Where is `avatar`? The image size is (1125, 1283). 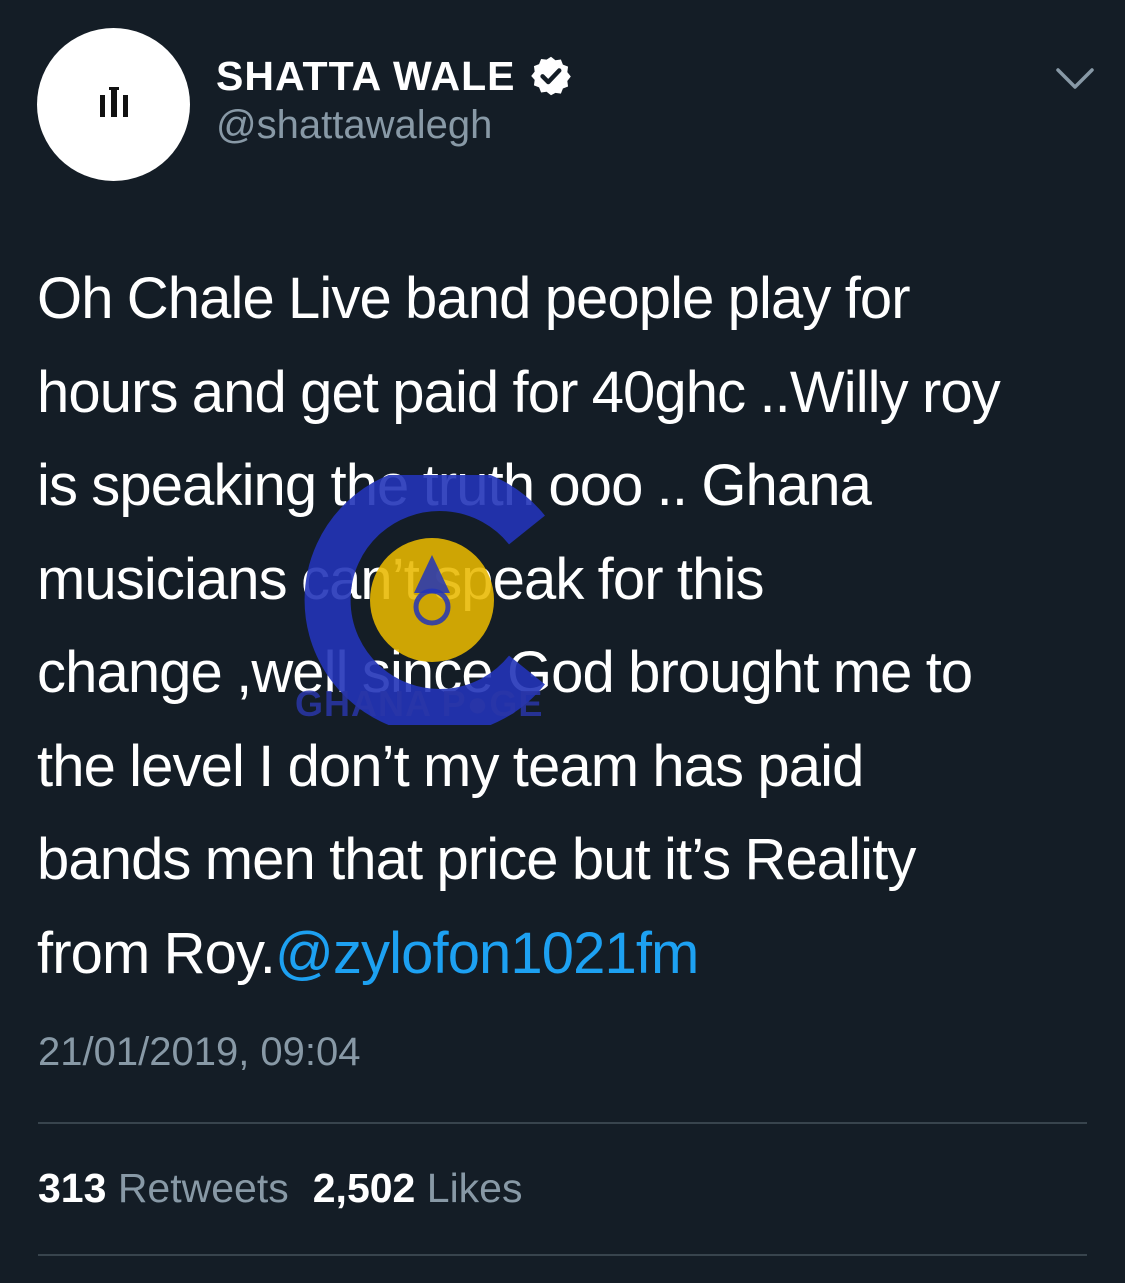 avatar is located at coordinates (113, 104).